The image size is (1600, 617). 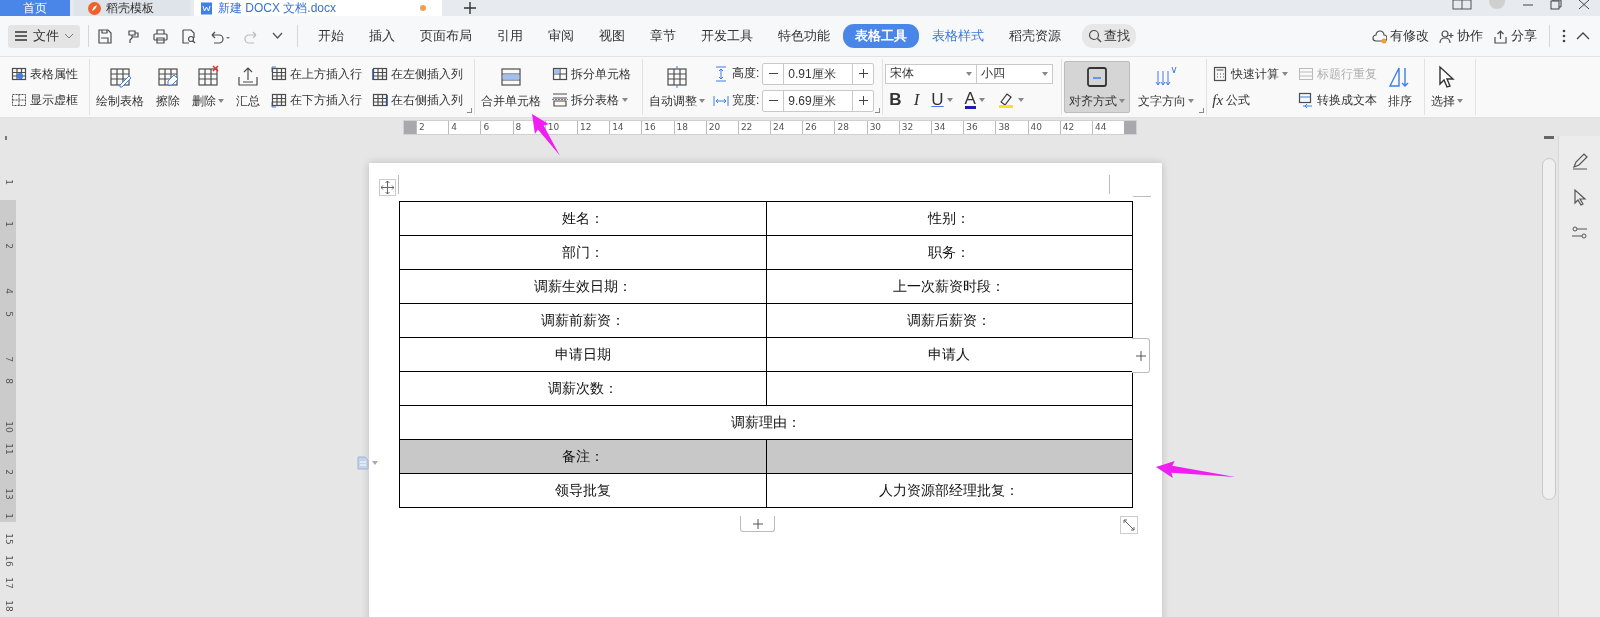 I want to click on ribbon-button: 绘制表格, so click(x=120, y=87).